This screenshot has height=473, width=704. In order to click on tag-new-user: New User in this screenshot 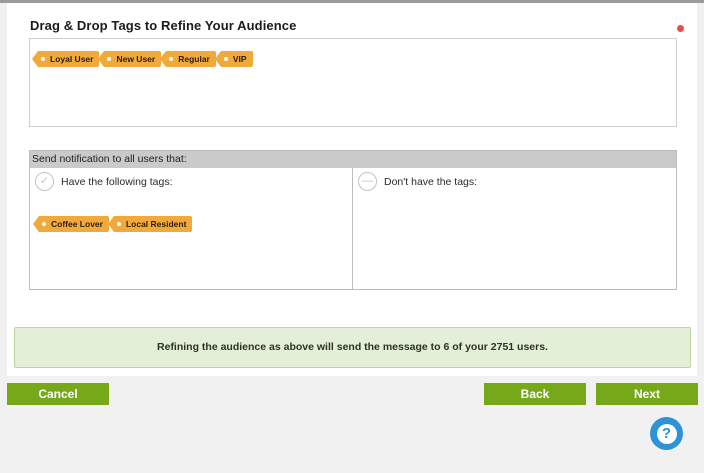, I will do `click(130, 59)`.